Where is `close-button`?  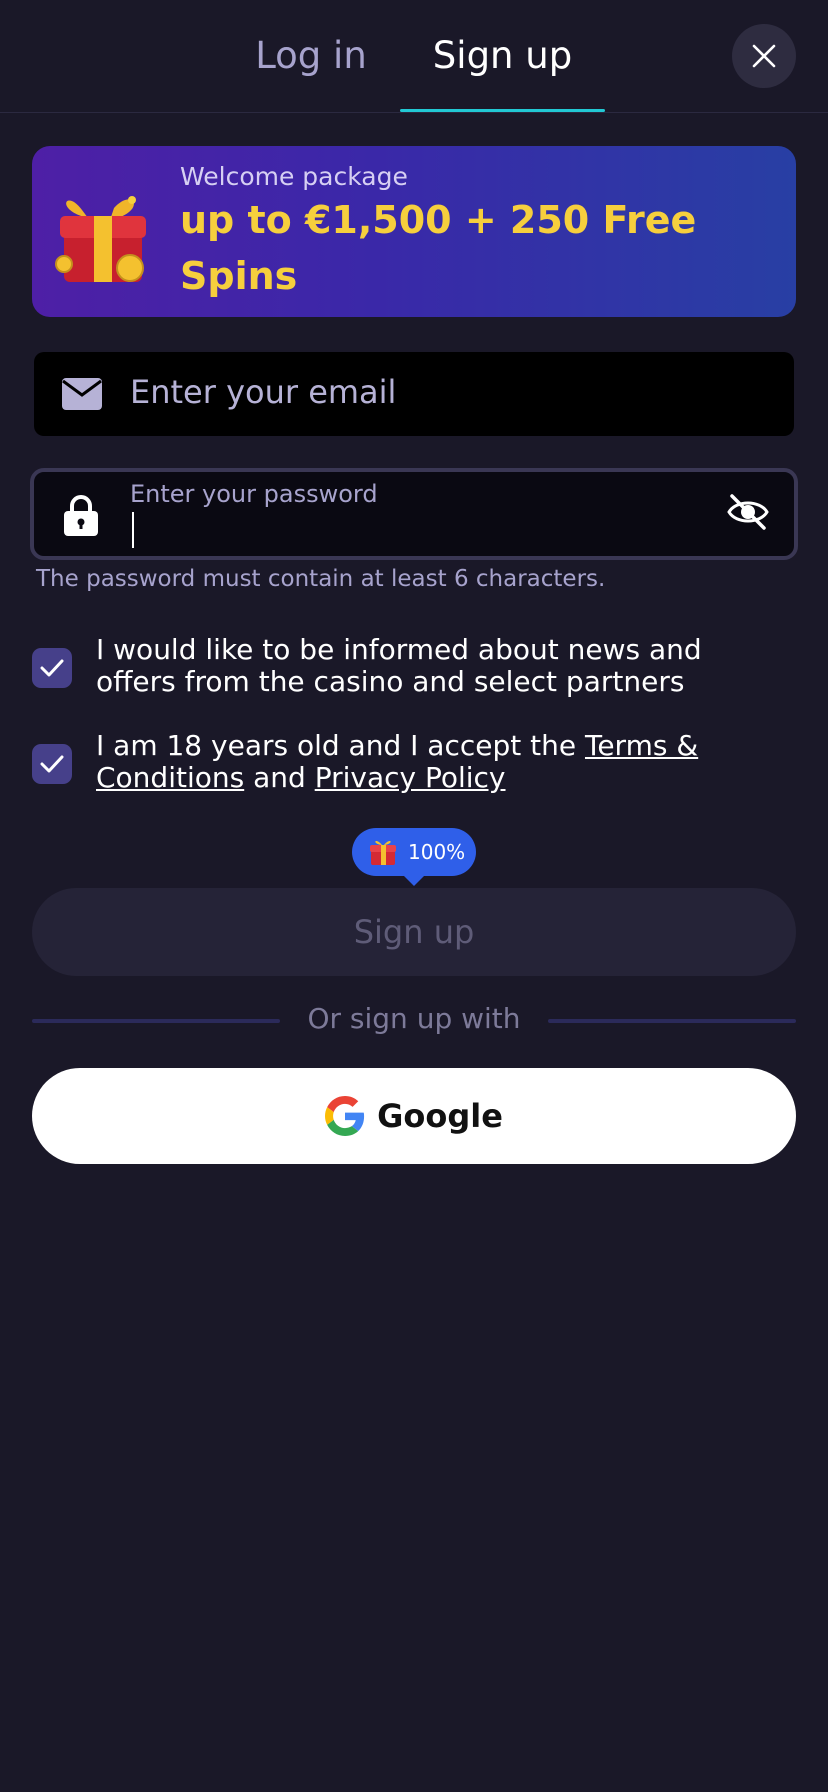
close-button is located at coordinates (764, 56).